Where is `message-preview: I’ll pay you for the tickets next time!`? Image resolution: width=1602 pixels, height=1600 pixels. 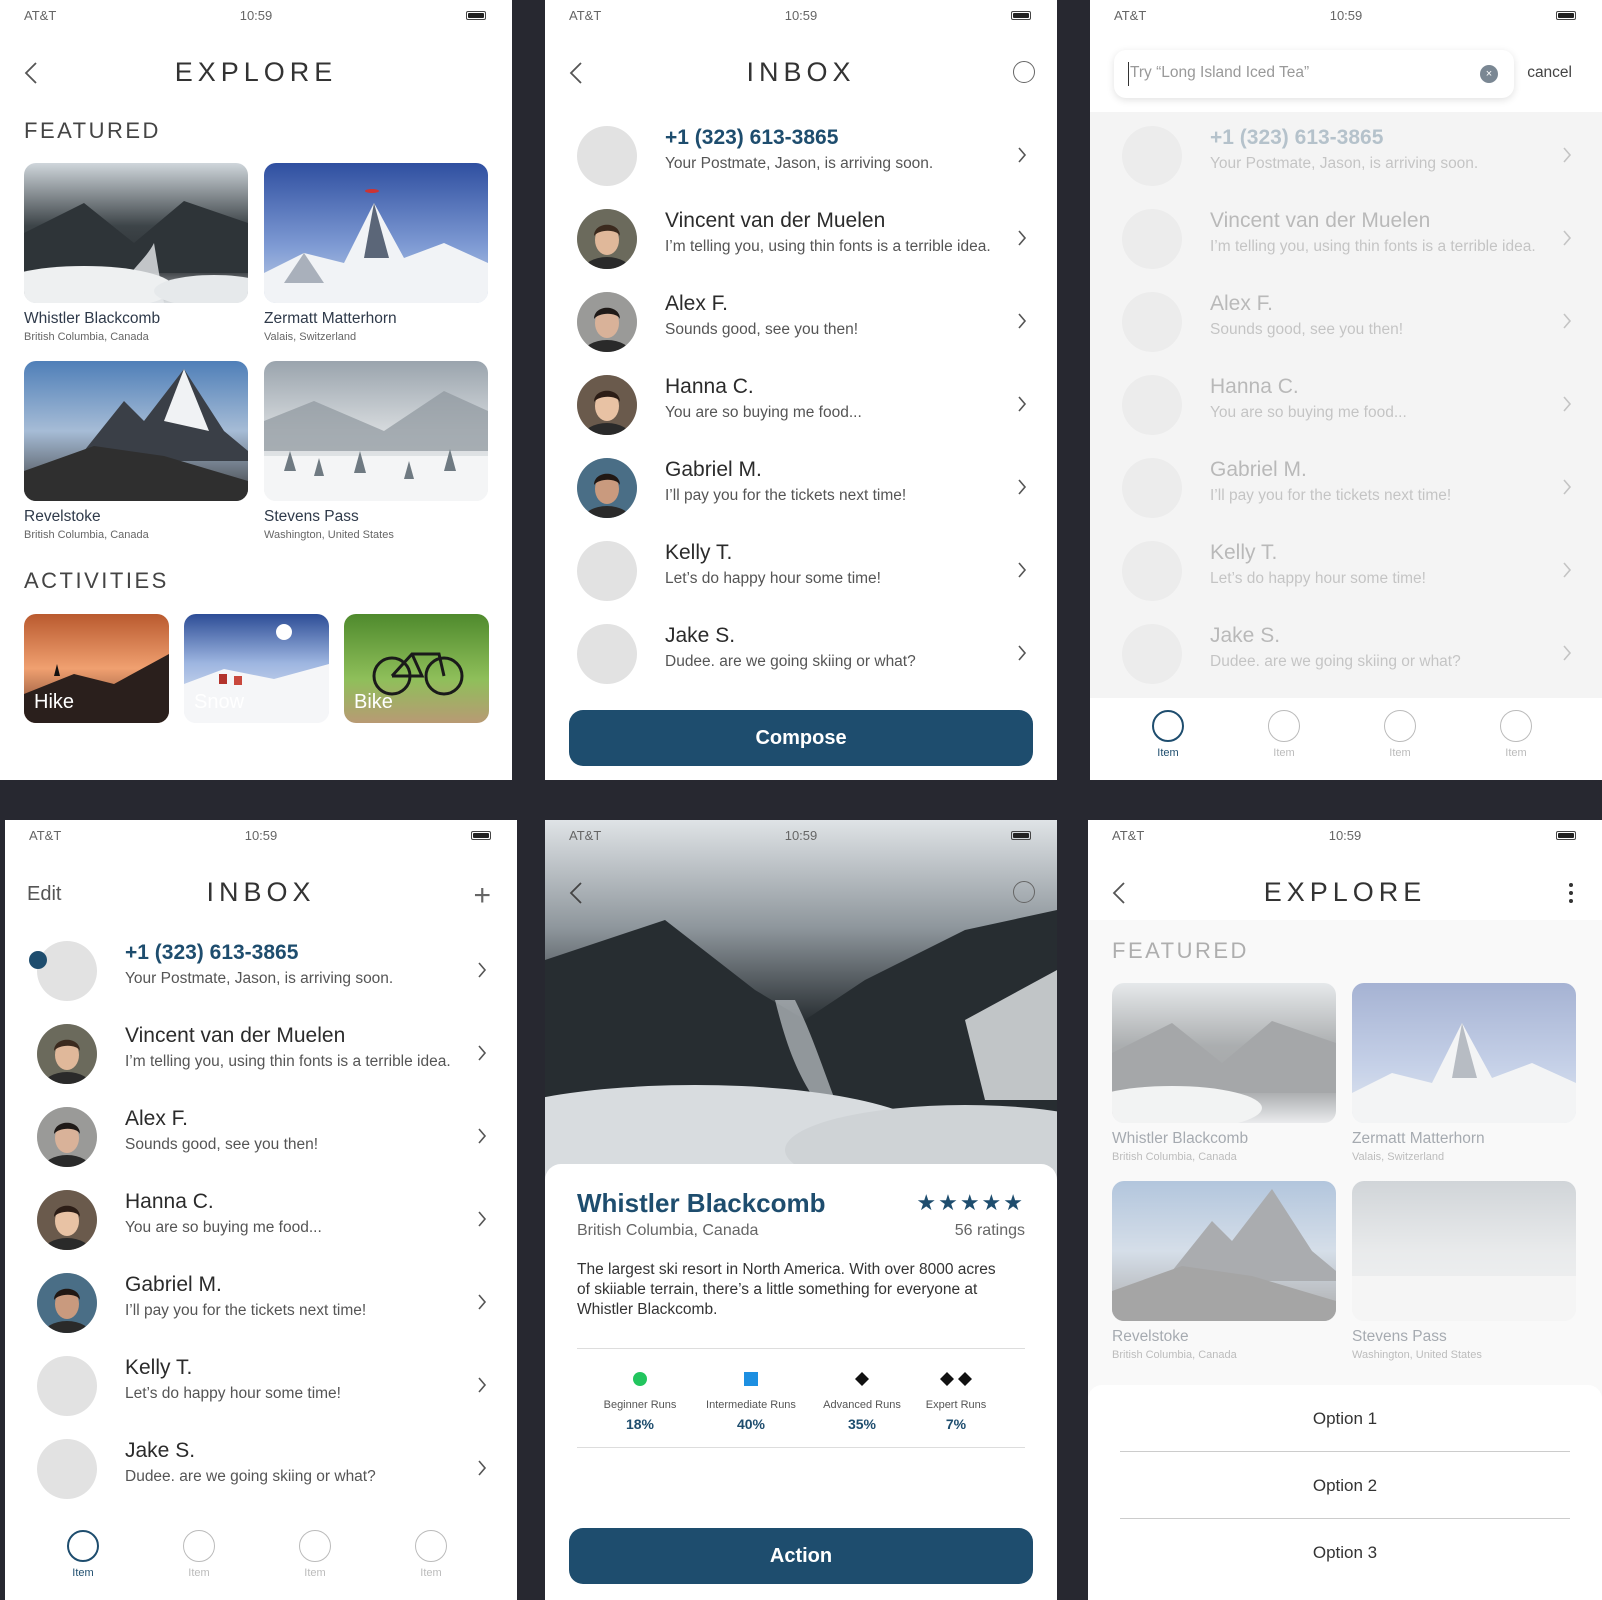
message-preview: I’ll pay you for the tickets next time! is located at coordinates (246, 1310).